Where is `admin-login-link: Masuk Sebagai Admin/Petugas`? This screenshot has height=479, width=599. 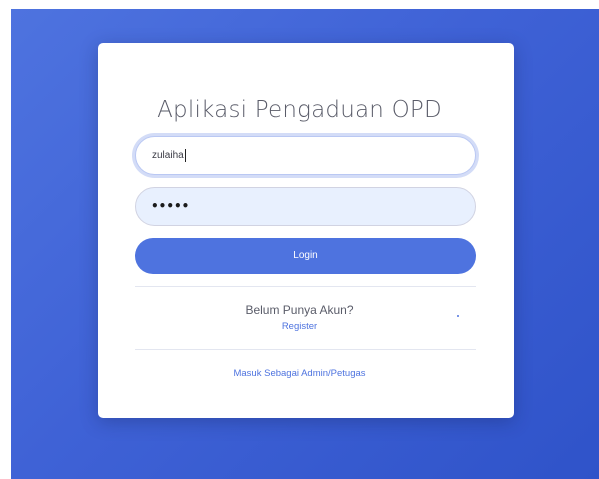
admin-login-link: Masuk Sebagai Admin/Petugas is located at coordinates (299, 373).